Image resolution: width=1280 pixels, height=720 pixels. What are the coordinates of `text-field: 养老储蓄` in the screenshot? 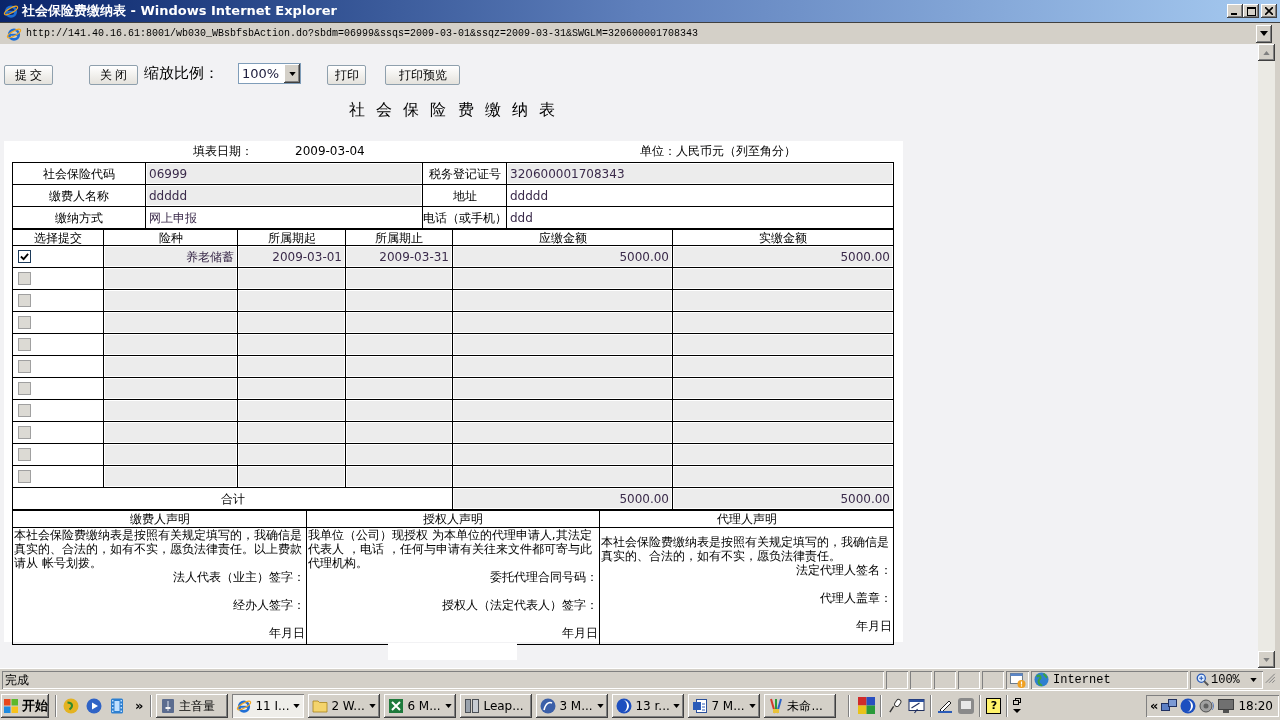 It's located at (170, 256).